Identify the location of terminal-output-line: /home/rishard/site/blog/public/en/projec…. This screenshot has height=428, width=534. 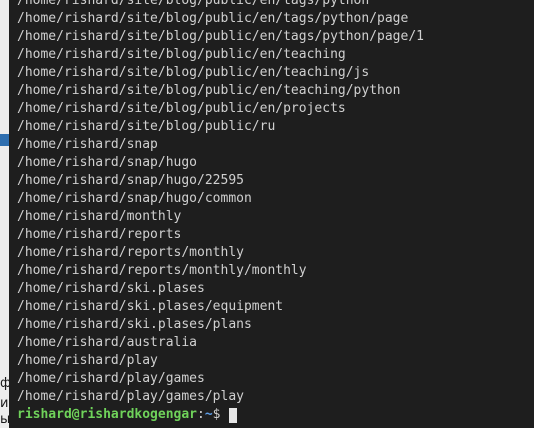
(181, 108).